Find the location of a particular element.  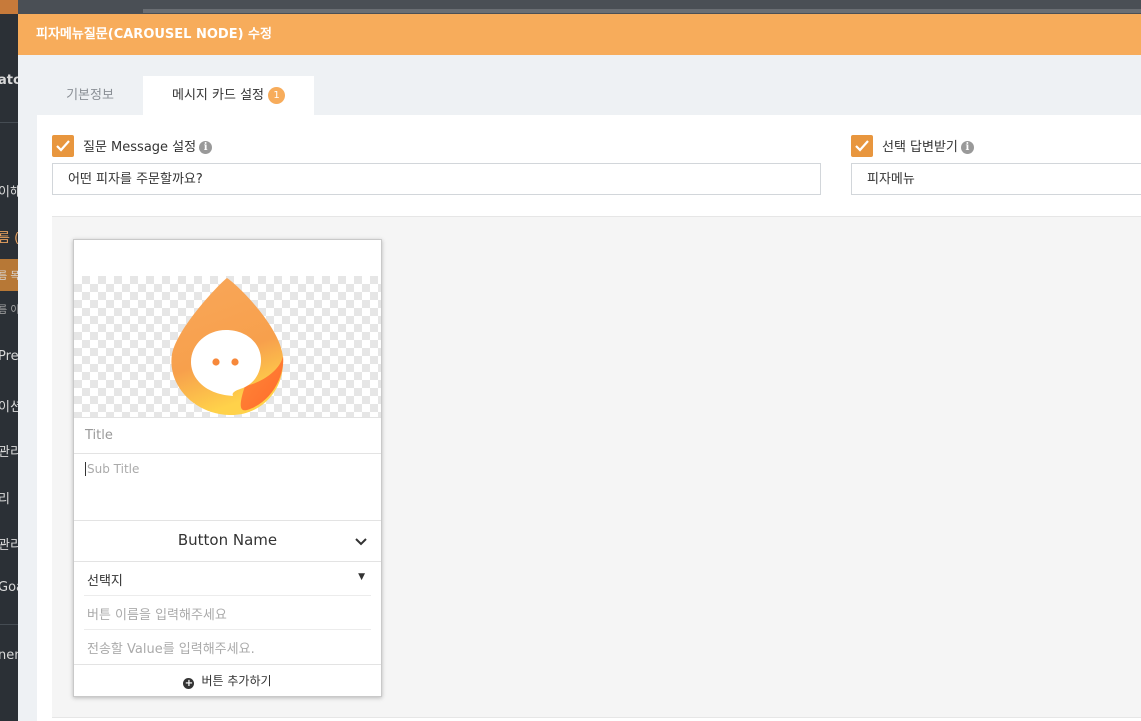

background-top-strip is located at coordinates (579, 7).